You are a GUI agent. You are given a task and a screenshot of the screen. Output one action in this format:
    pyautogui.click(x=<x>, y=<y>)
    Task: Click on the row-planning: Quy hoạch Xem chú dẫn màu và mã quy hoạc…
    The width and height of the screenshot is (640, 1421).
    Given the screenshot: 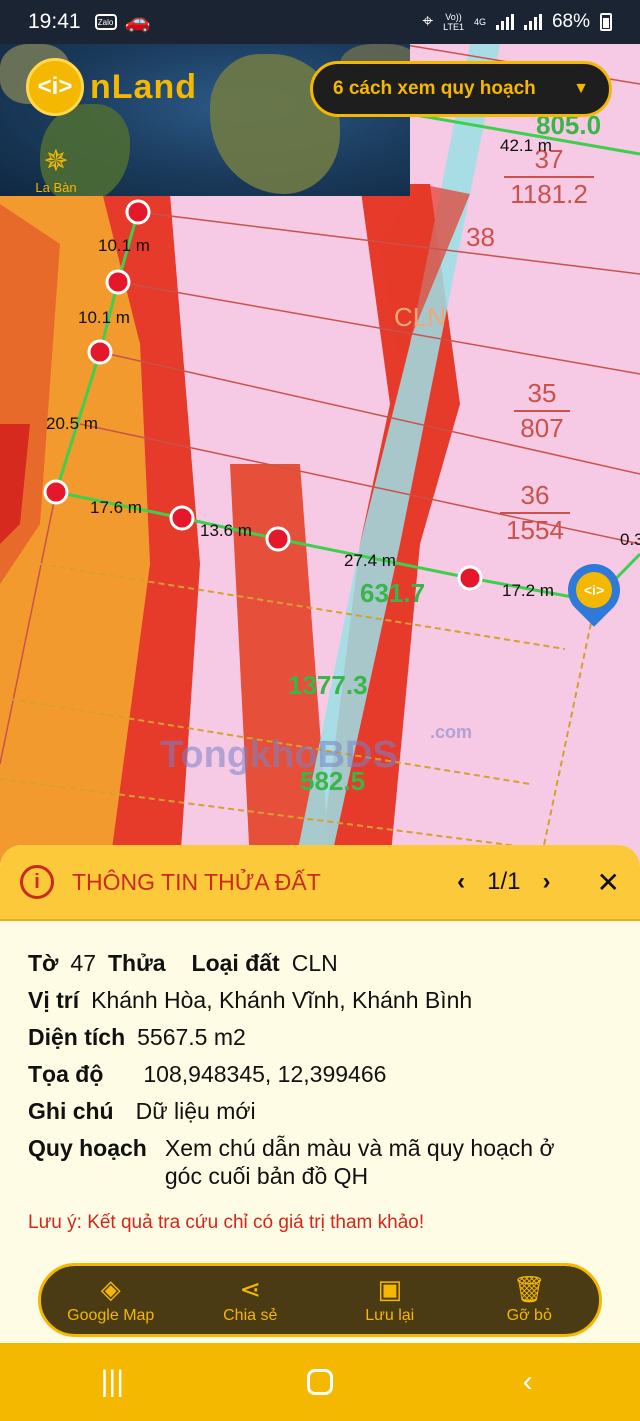 What is the action you would take?
    pyautogui.click(x=291, y=1162)
    